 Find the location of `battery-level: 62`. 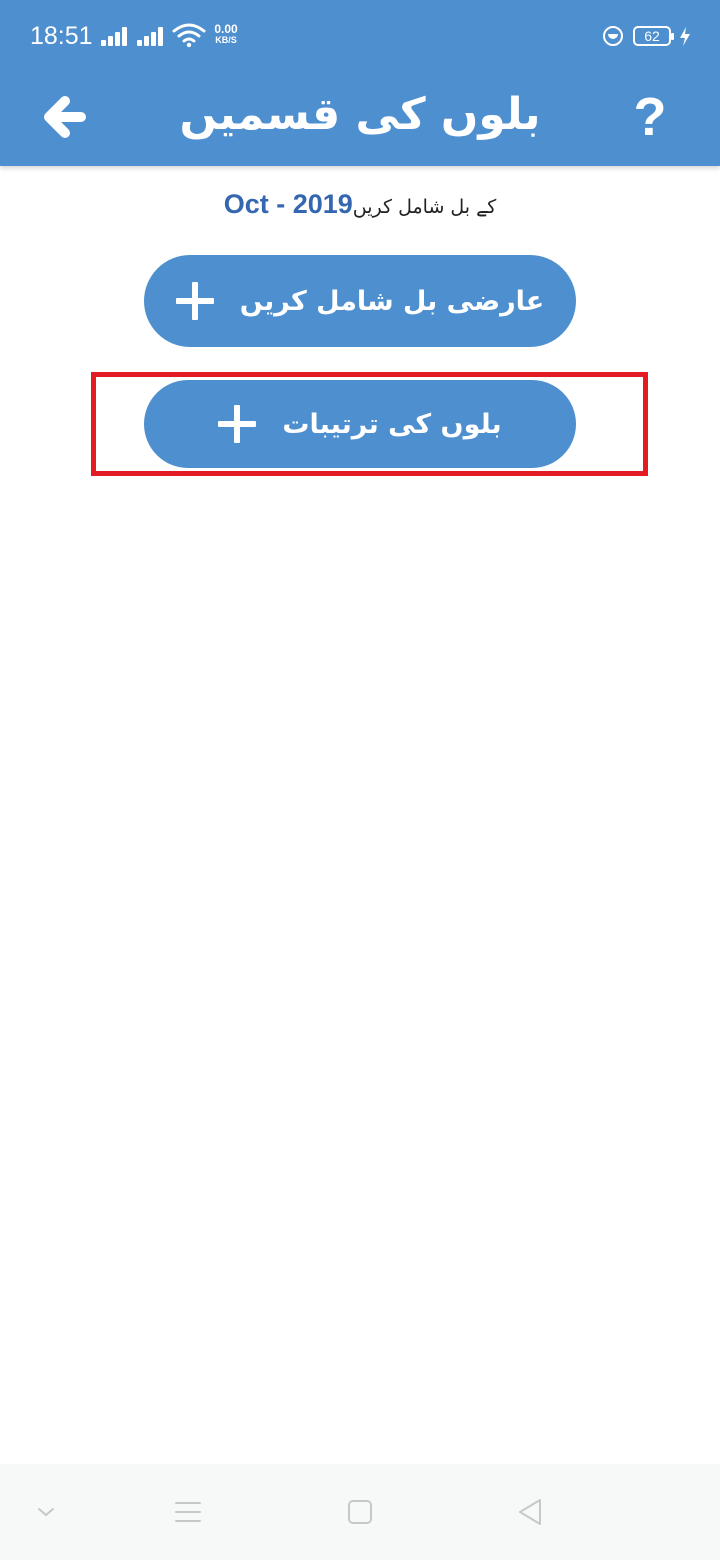

battery-level: 62 is located at coordinates (652, 36).